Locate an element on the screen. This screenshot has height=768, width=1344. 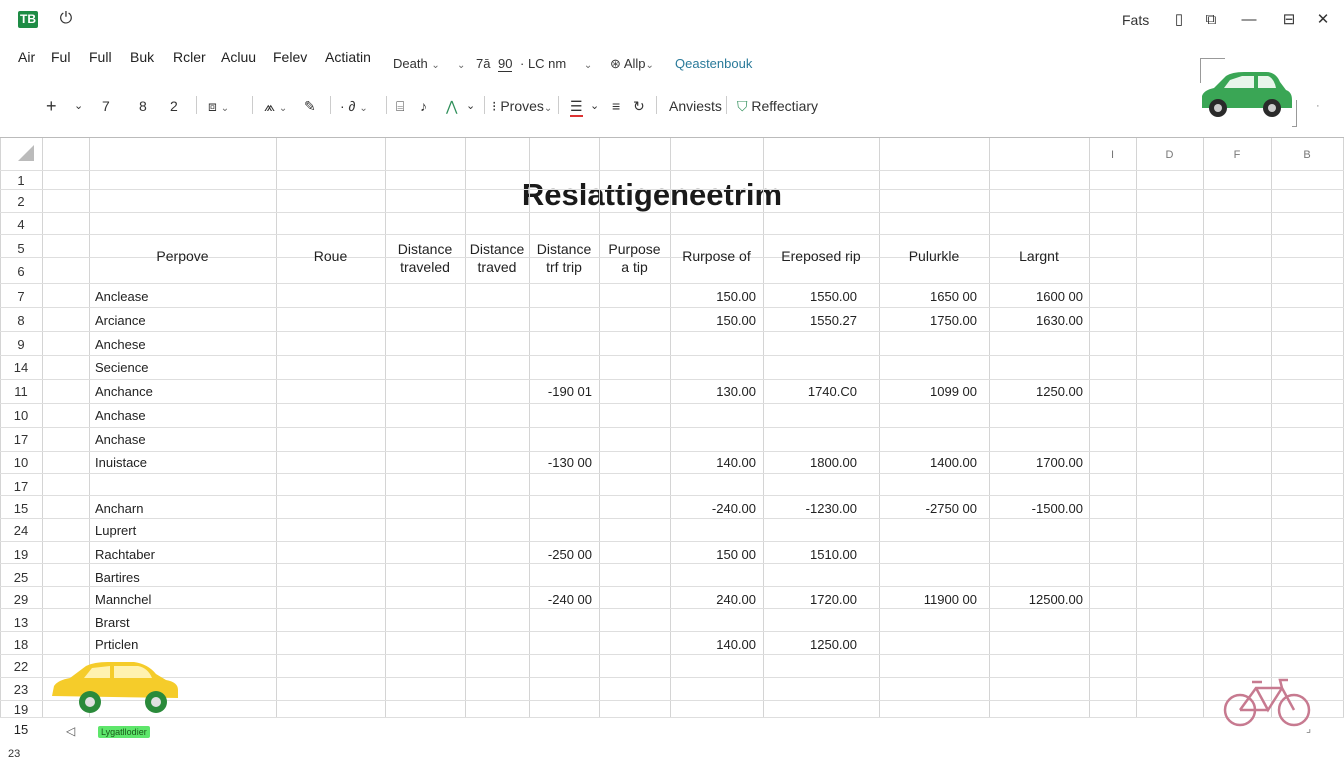
reflectiary-button: ⛉ Reffectiary is located at coordinates (777, 106).